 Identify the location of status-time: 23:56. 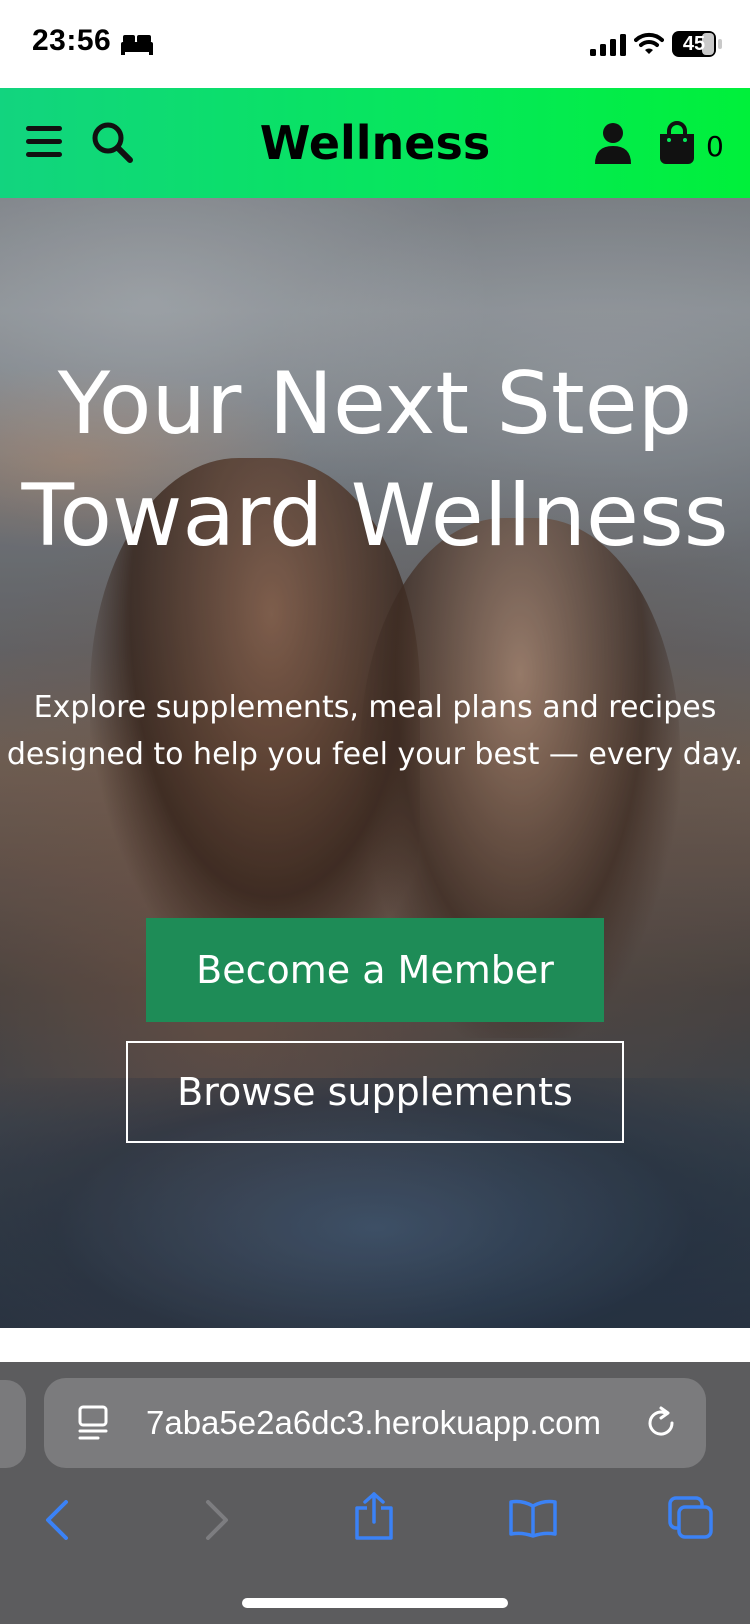
(72, 40).